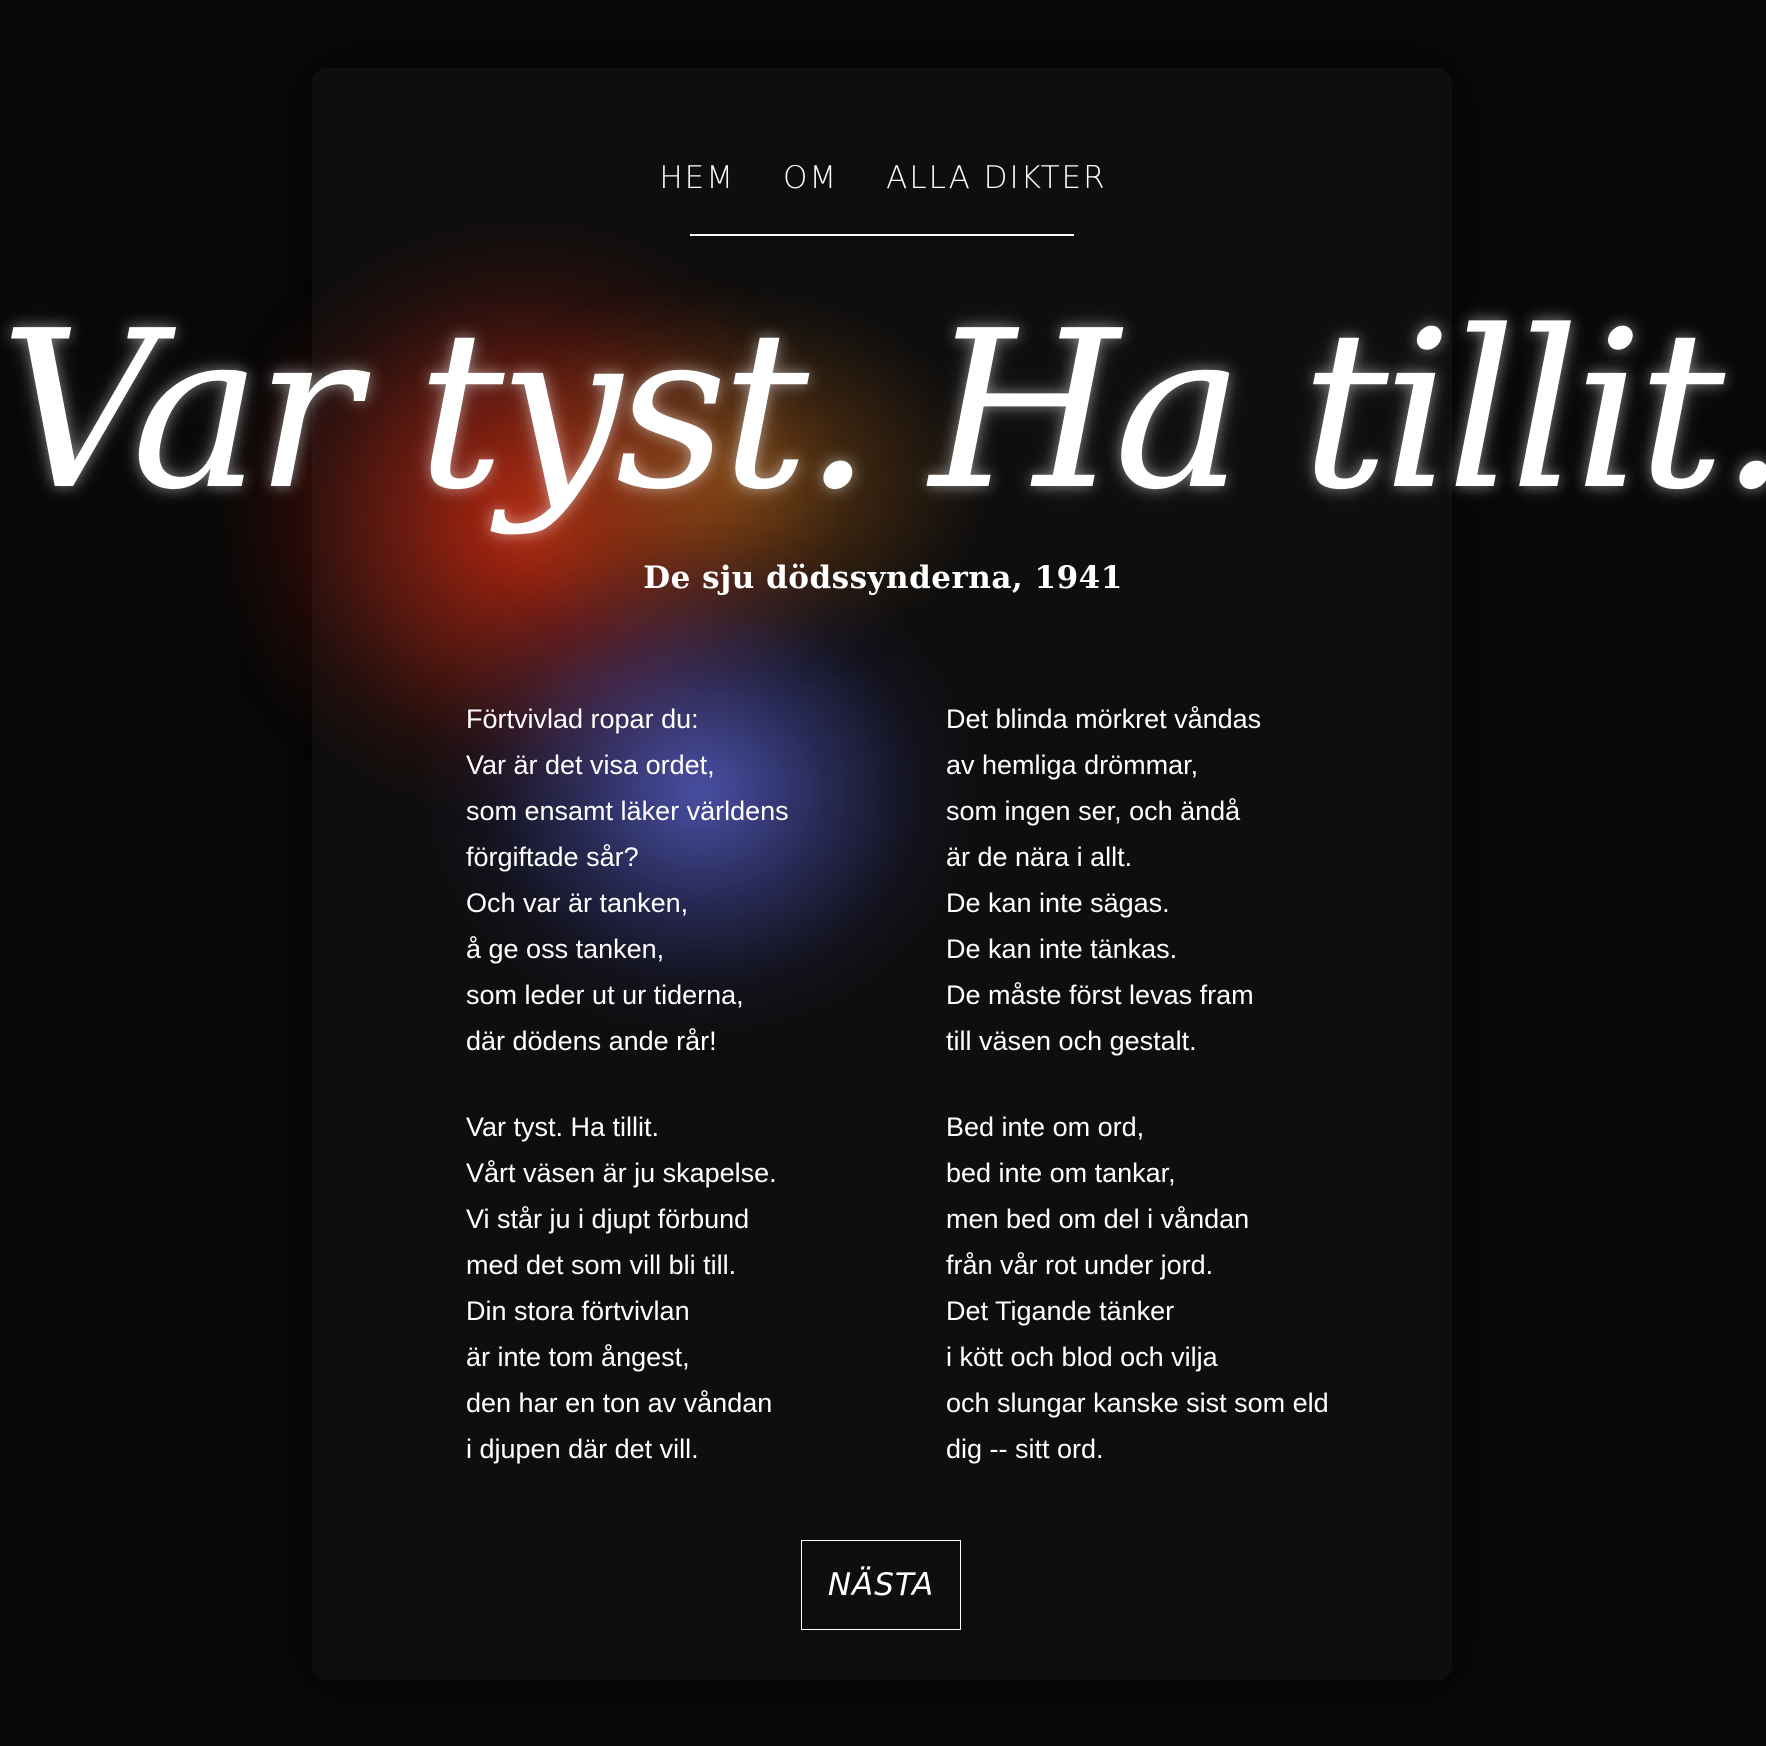  Describe the element at coordinates (1061, 1173) in the screenshot. I see `poem-line: bed inte om tankar,` at that location.